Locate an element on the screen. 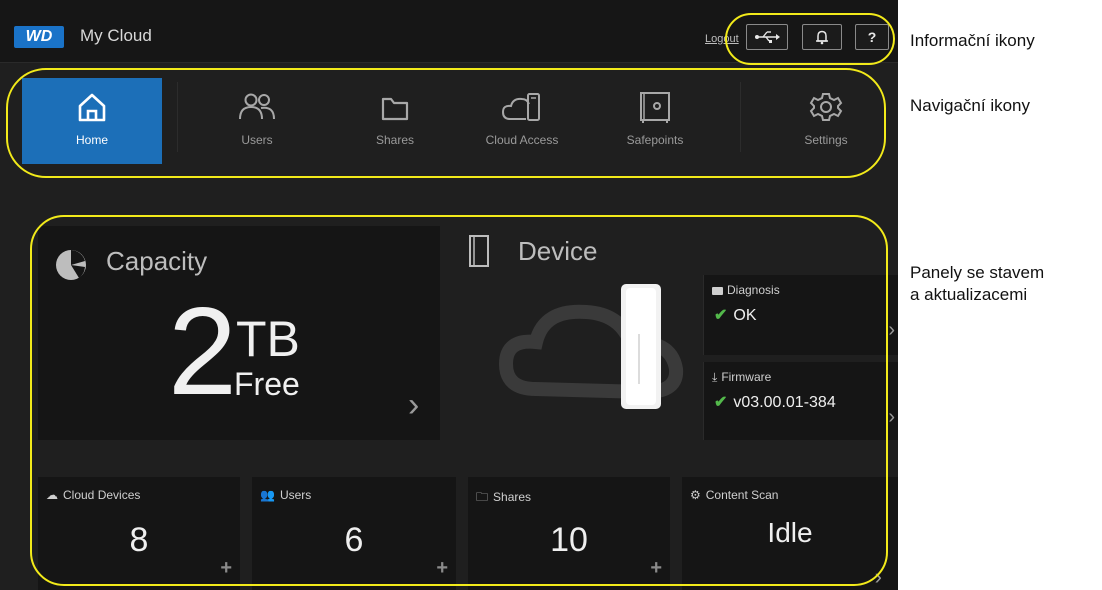 The height and width of the screenshot is (590, 1102). annotation-panels-line1: Panely se stavem is located at coordinates (977, 272).